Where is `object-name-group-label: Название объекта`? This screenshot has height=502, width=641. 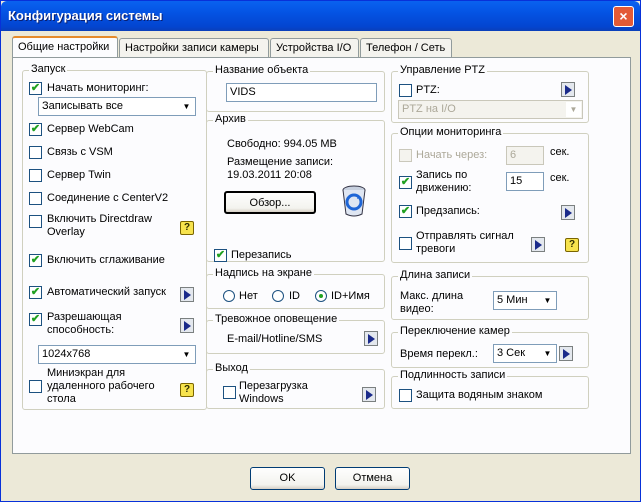
object-name-group-label: Название объекта is located at coordinates (262, 70).